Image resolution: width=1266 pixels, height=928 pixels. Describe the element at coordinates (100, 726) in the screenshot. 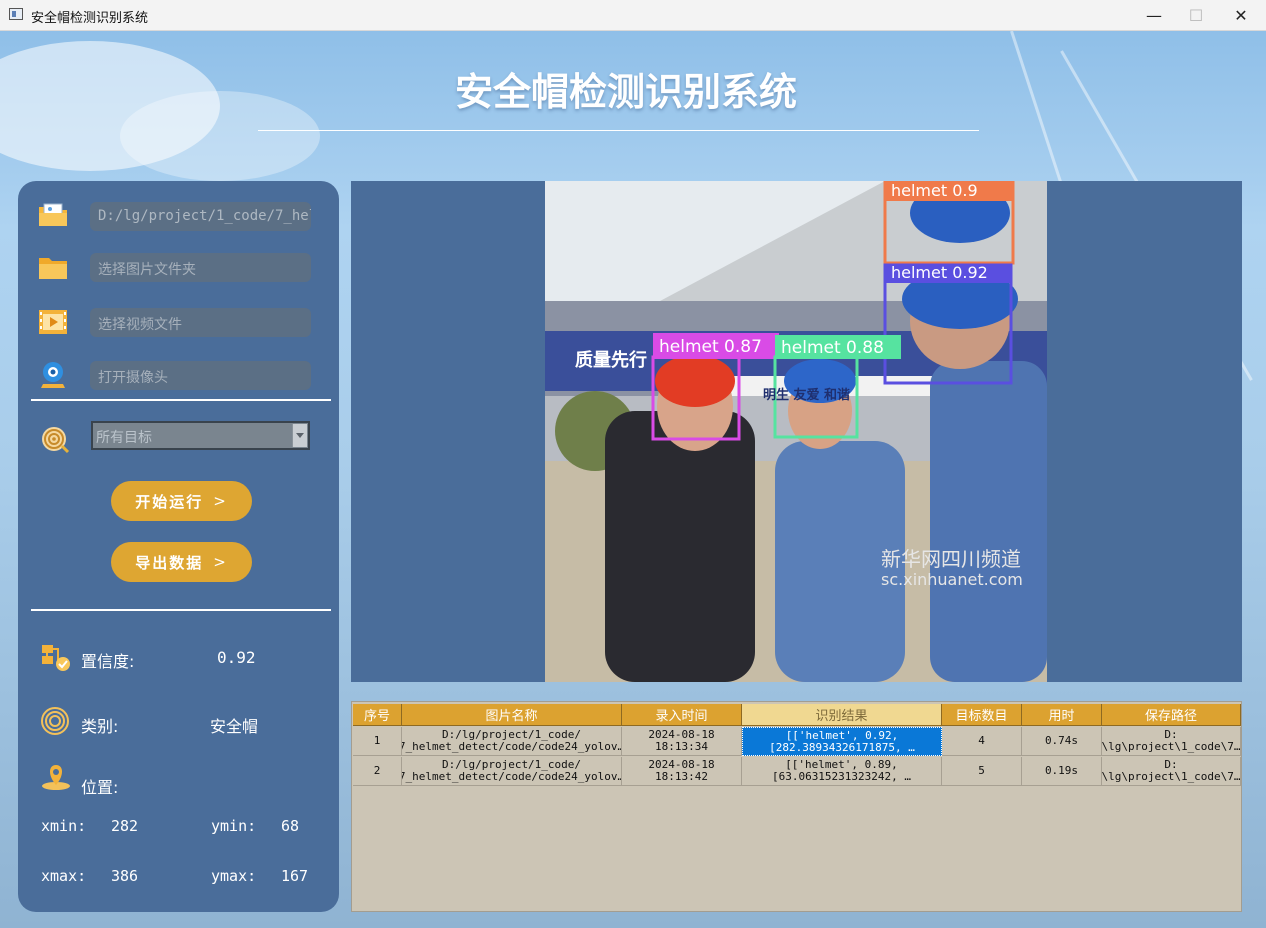

I see `class-label: 类别:` at that location.